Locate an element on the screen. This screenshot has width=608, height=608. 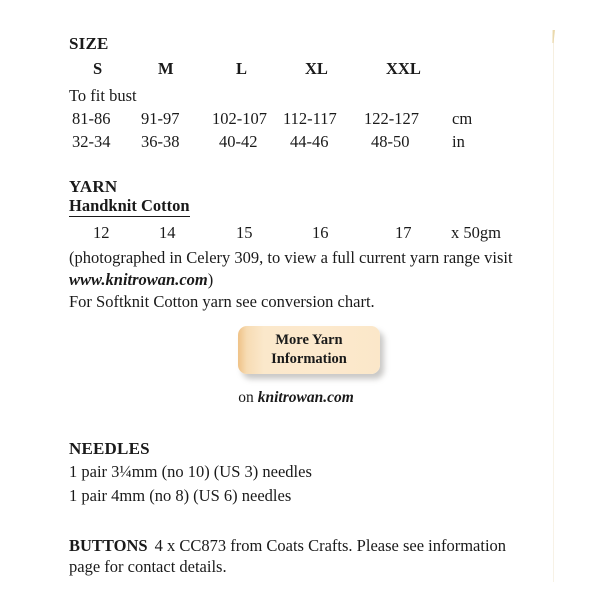
buttons-heading: BUTTONS is located at coordinates (108, 545).